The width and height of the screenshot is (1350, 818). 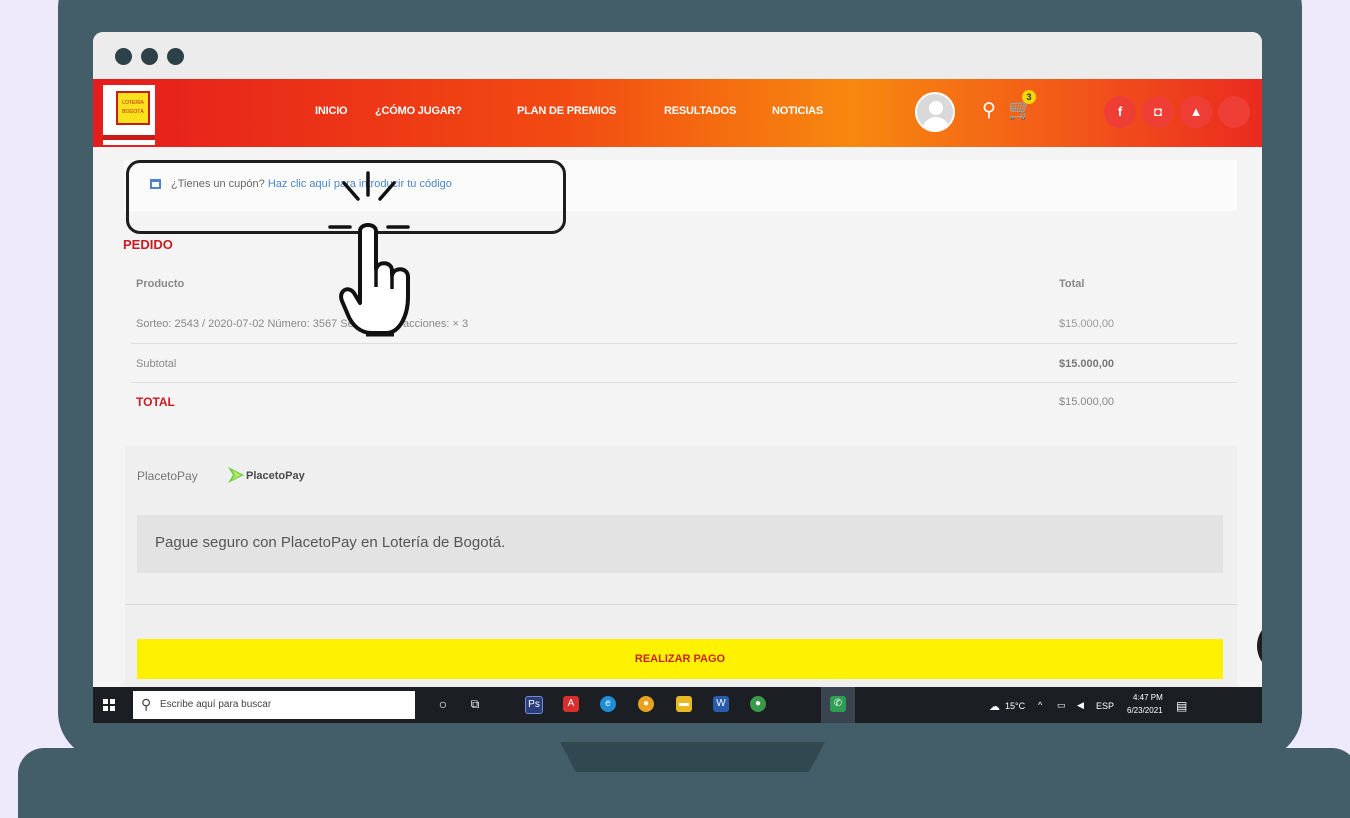 What do you see at coordinates (160, 284) in the screenshot?
I see `col-header-product: Producto` at bounding box center [160, 284].